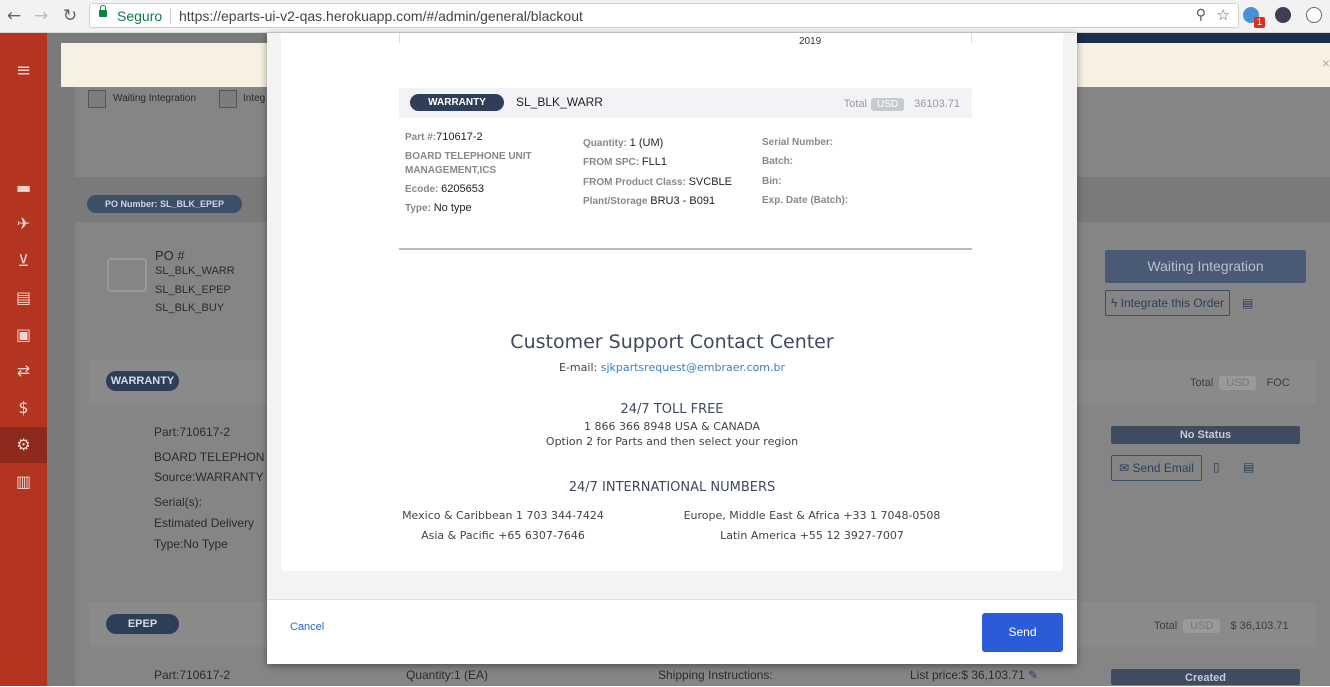  What do you see at coordinates (1278, 383) in the screenshot?
I see `foc-label: FOC` at bounding box center [1278, 383].